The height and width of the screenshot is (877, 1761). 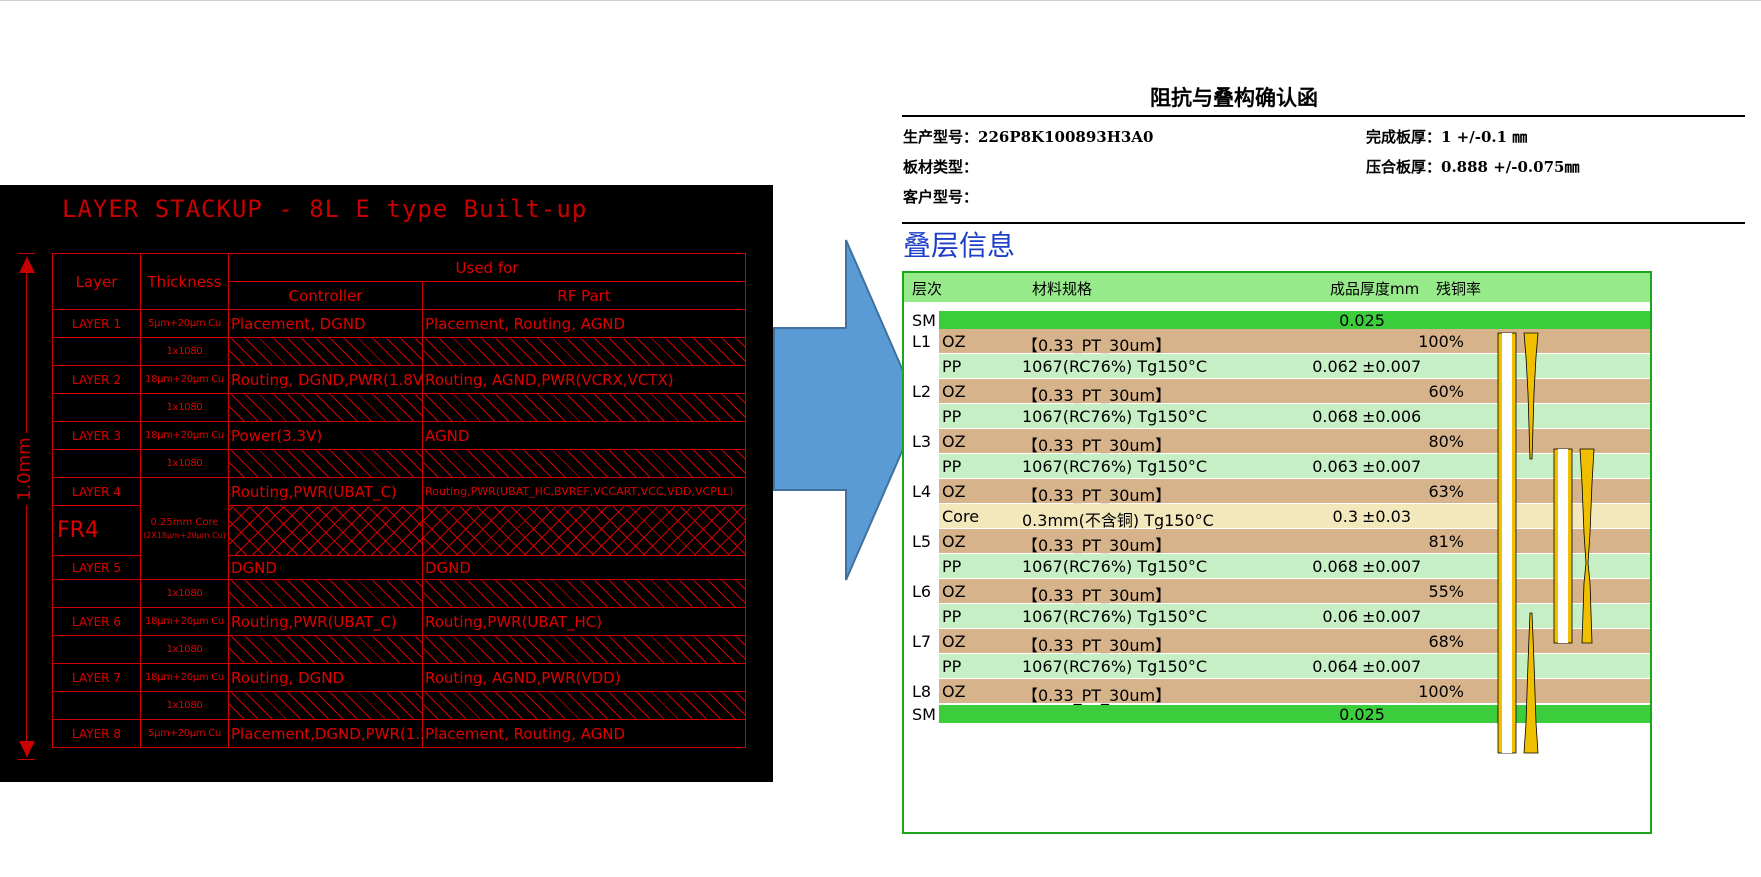 I want to click on rf-use: AGND, so click(x=584, y=435).